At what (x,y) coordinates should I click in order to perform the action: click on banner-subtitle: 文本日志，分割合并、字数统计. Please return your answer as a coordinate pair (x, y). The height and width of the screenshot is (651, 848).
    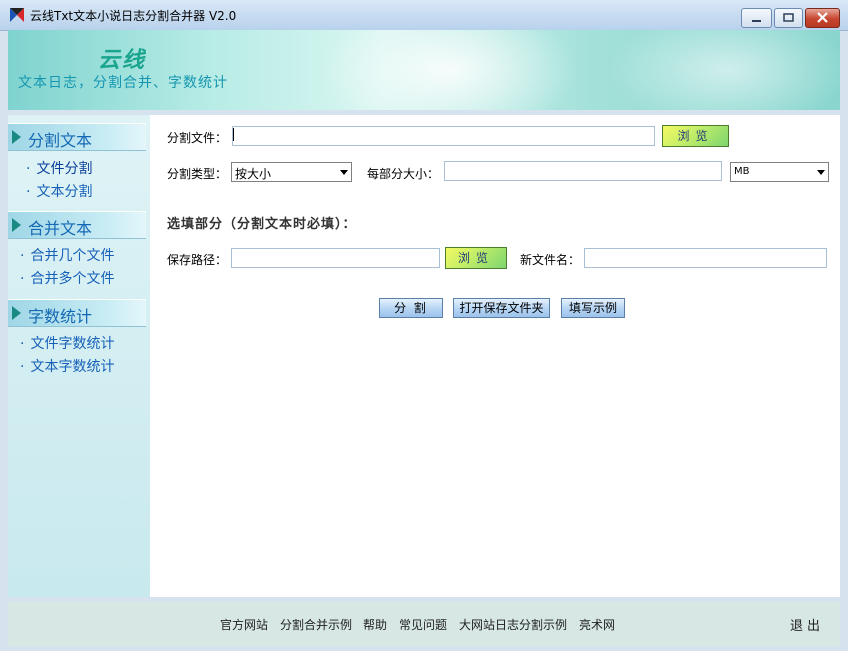
    Looking at the image, I should click on (123, 83).